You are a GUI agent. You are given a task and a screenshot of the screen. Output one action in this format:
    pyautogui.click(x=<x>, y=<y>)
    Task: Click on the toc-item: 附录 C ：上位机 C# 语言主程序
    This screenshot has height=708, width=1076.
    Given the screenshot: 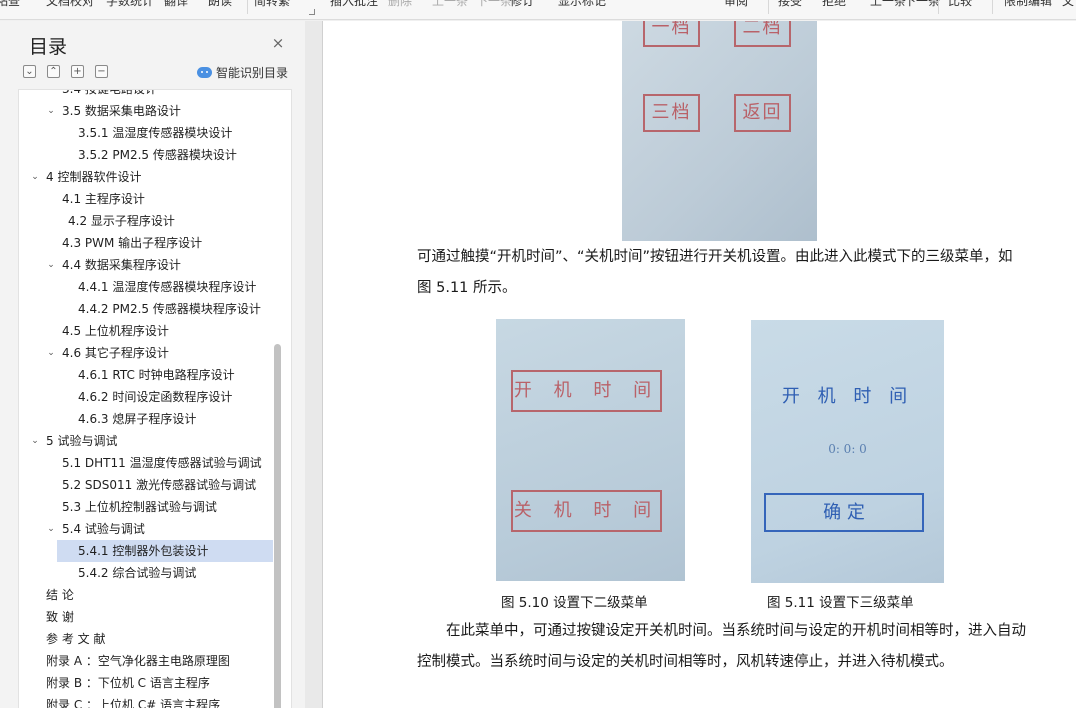 What is the action you would take?
    pyautogui.click(x=155, y=701)
    